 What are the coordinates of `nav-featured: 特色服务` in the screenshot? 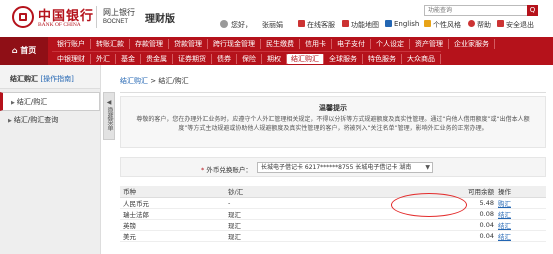 It's located at (382, 58).